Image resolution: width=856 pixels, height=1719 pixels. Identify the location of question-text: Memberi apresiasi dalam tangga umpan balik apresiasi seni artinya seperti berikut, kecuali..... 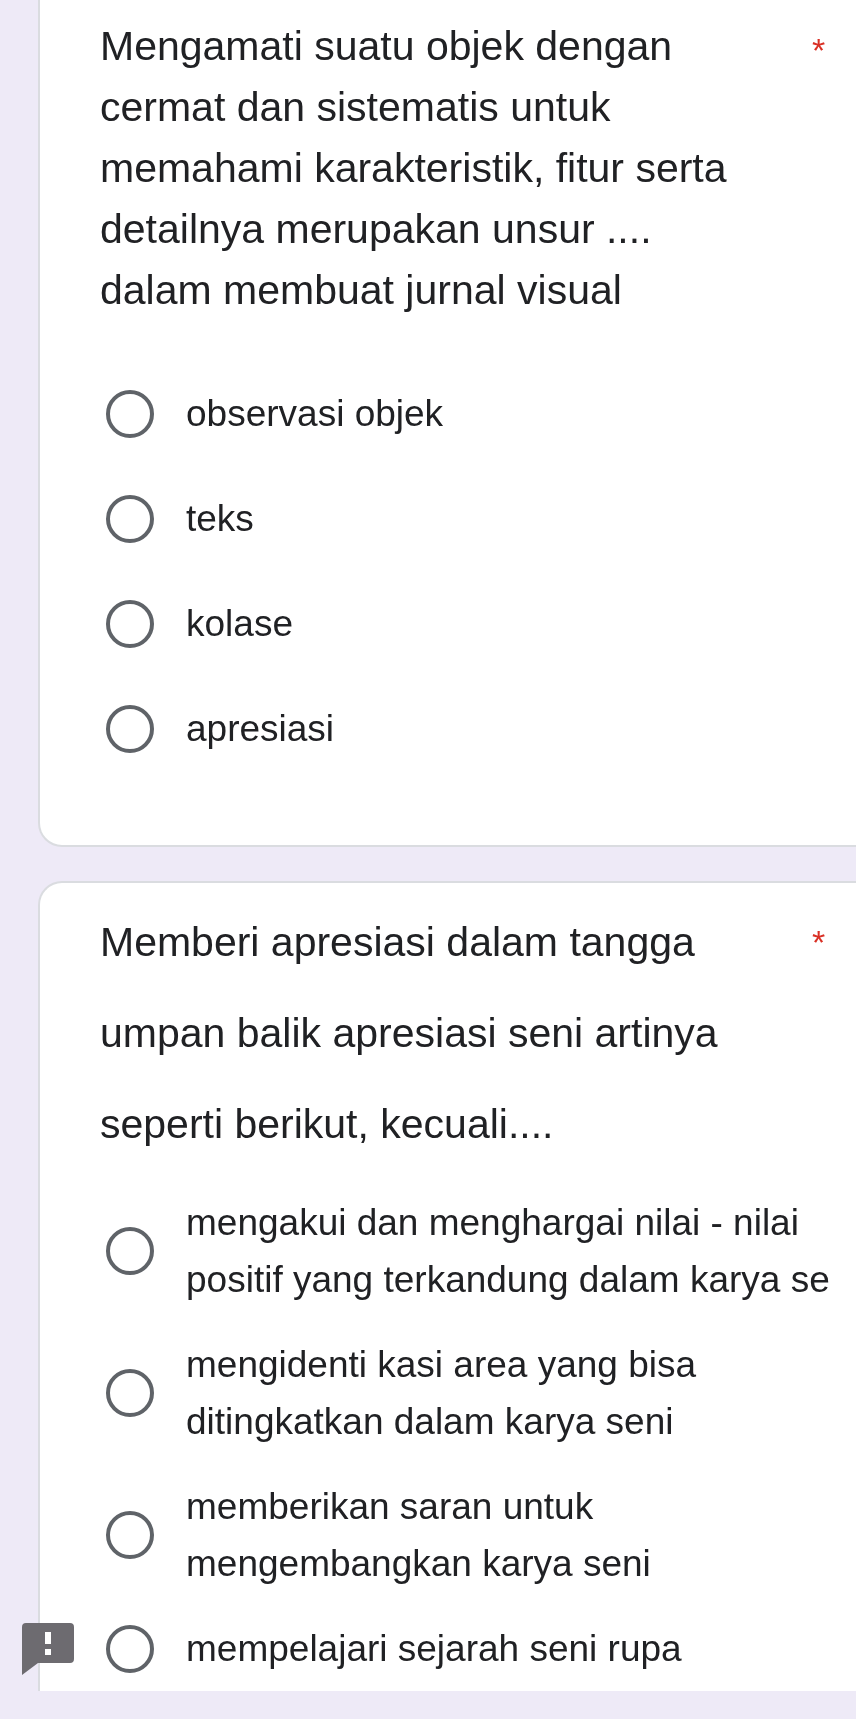
(409, 1033).